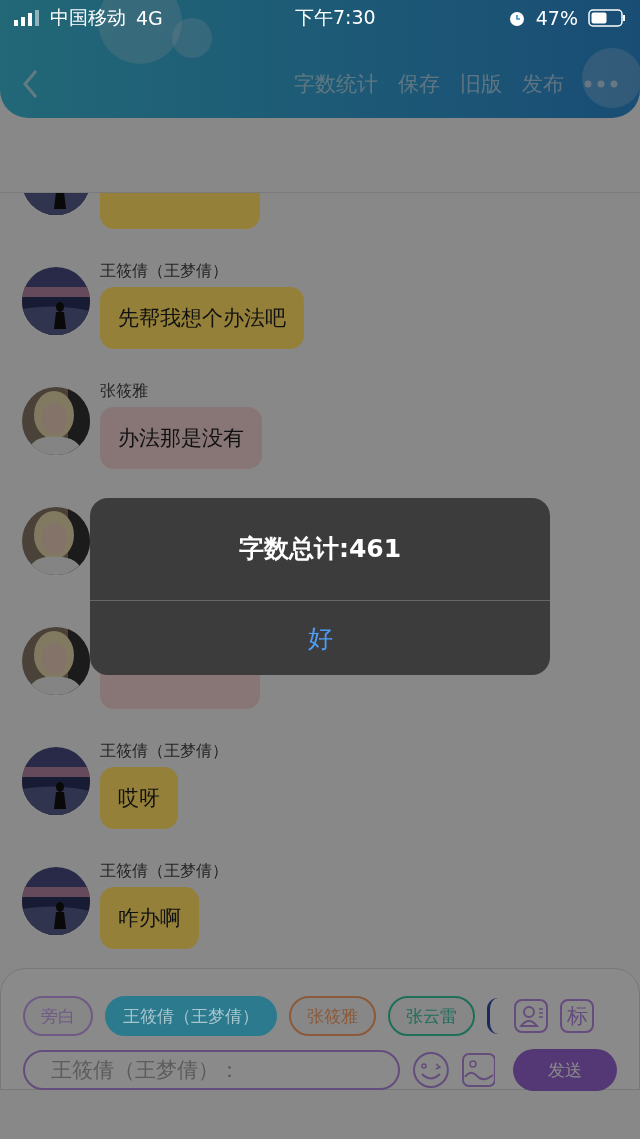  What do you see at coordinates (419, 84) in the screenshot?
I see `nav-action: 保存` at bounding box center [419, 84].